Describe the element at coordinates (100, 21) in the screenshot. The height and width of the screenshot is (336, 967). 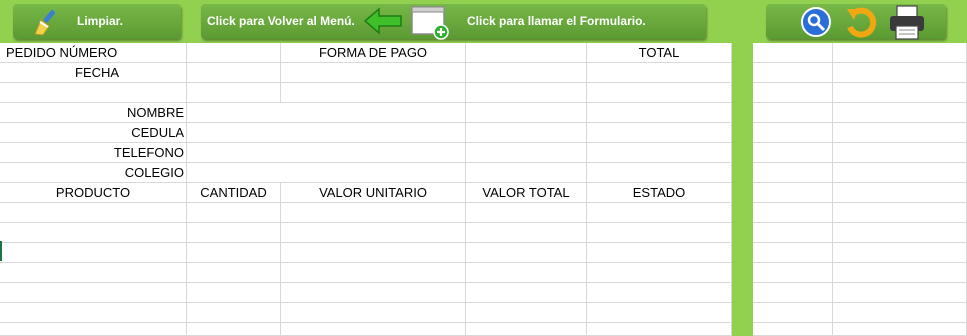
I see `clear-label: Limpiar.` at that location.